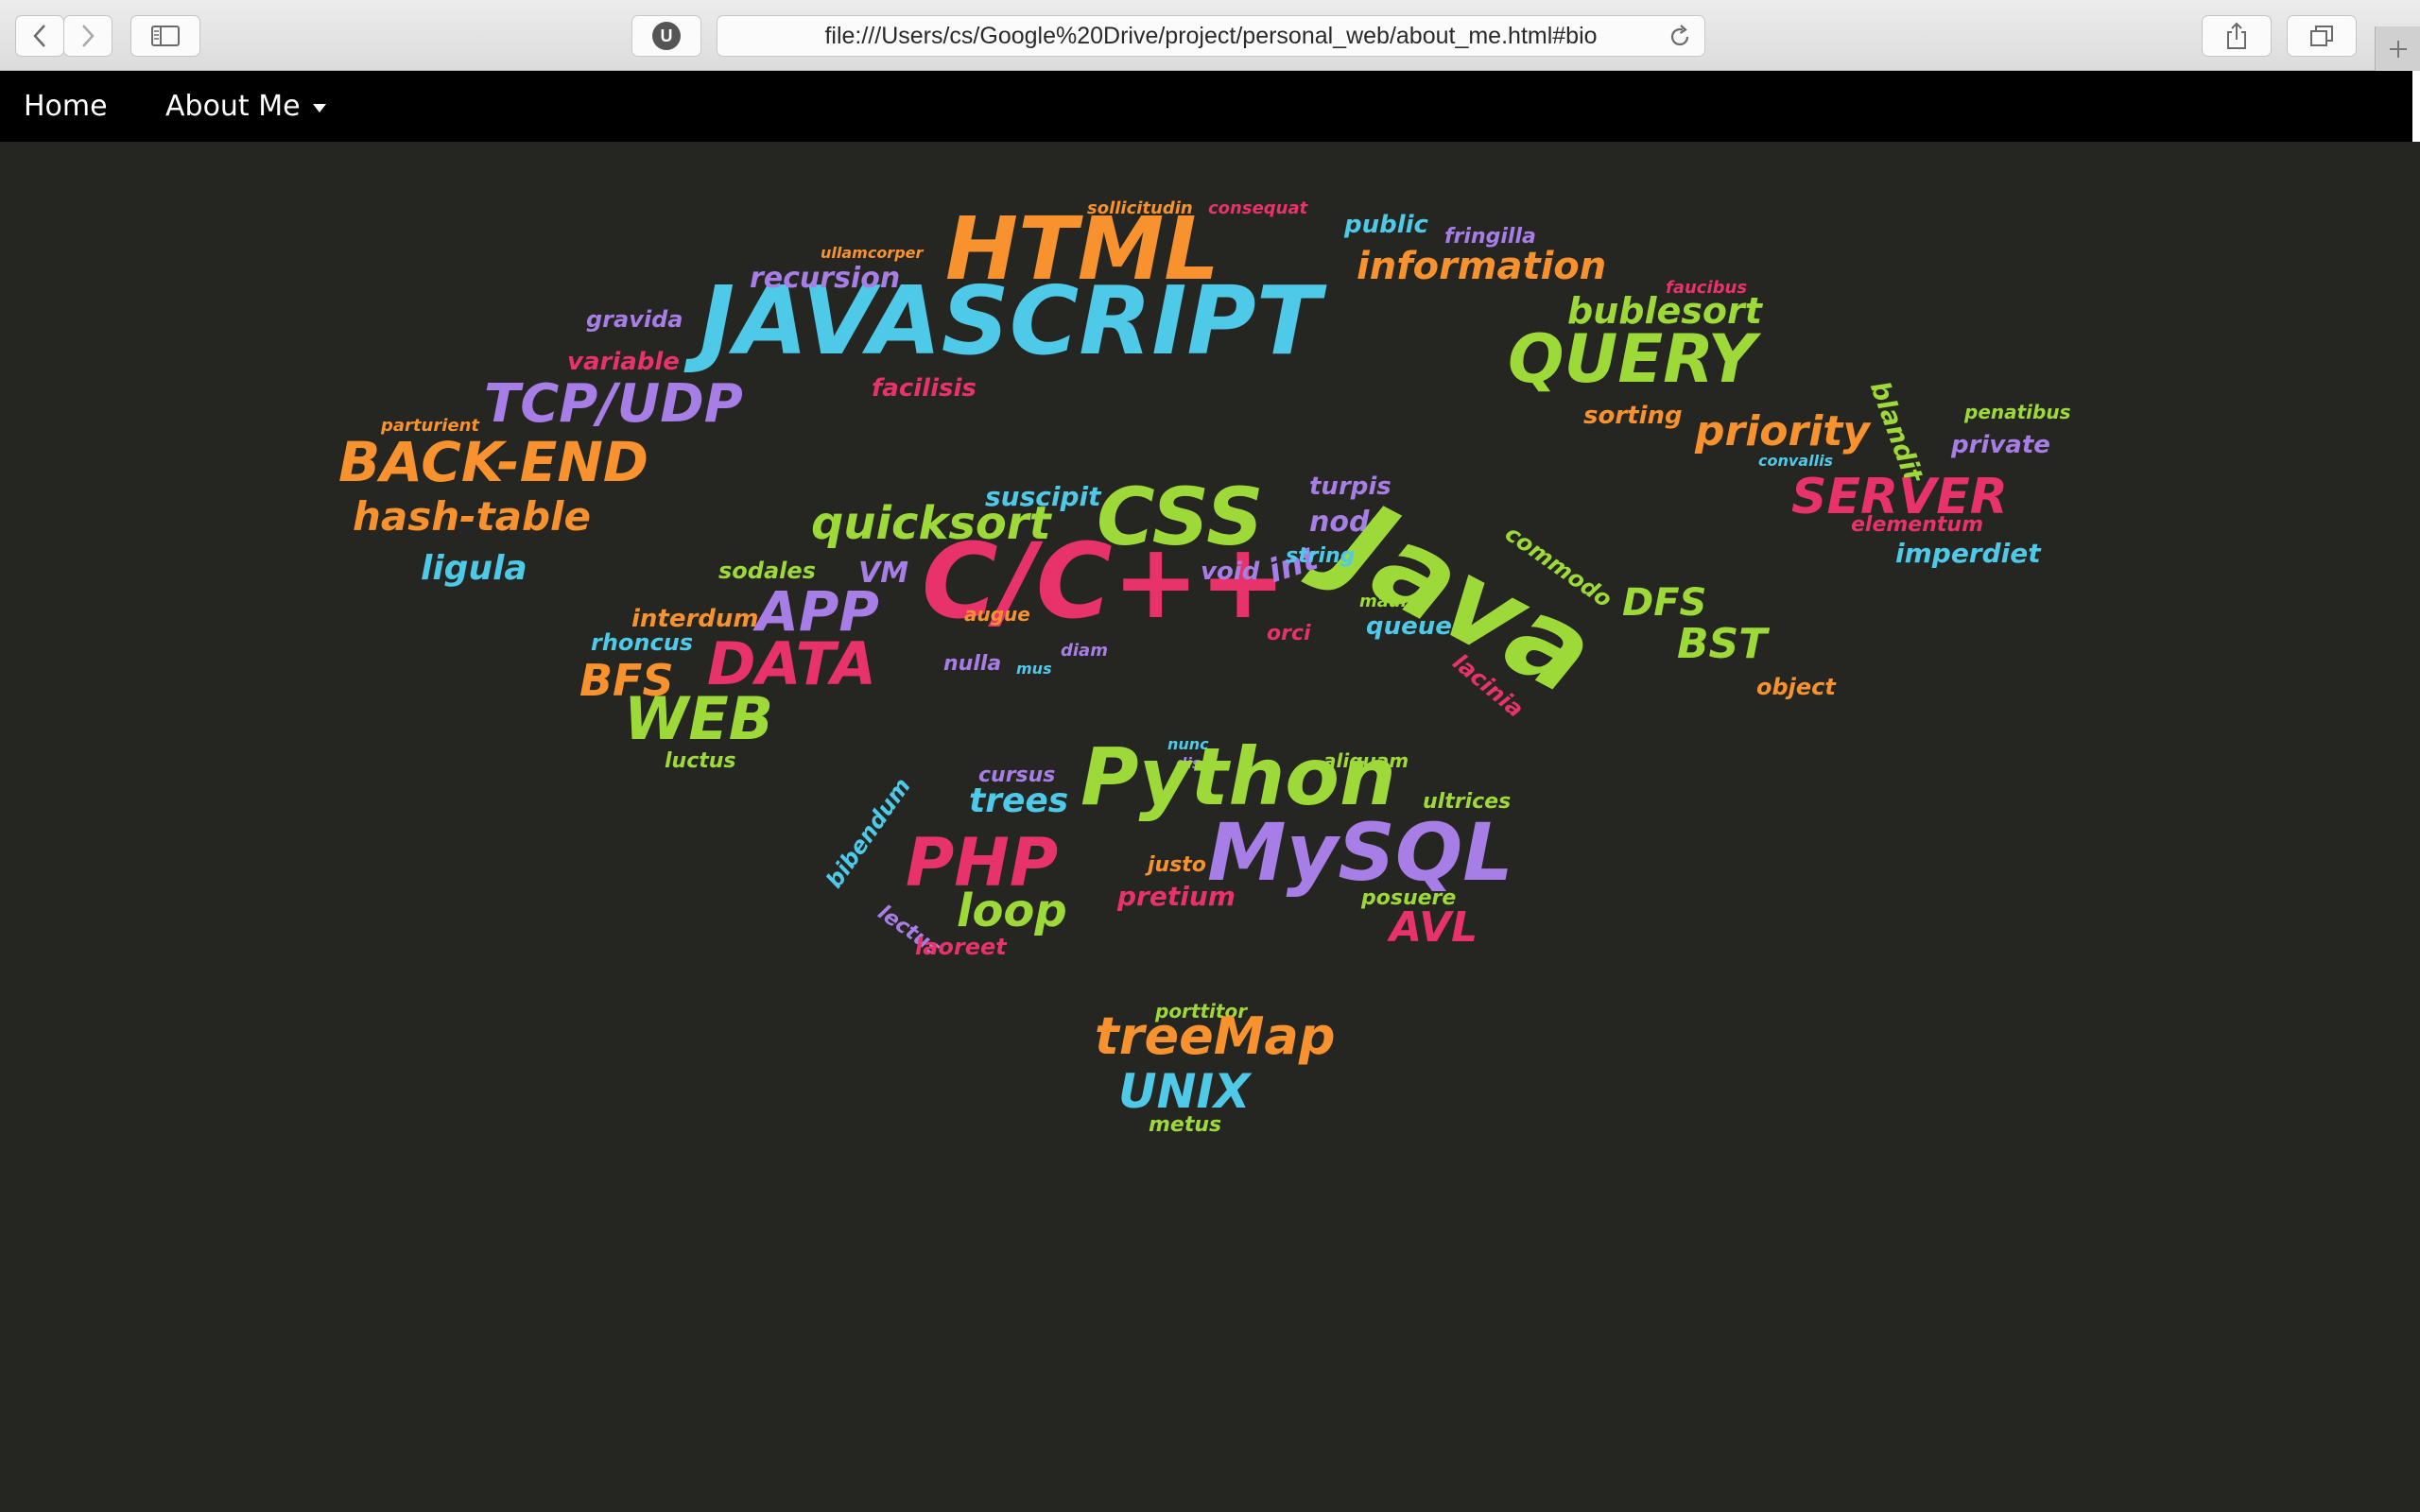  I want to click on wordcloud-word: augue, so click(997, 614).